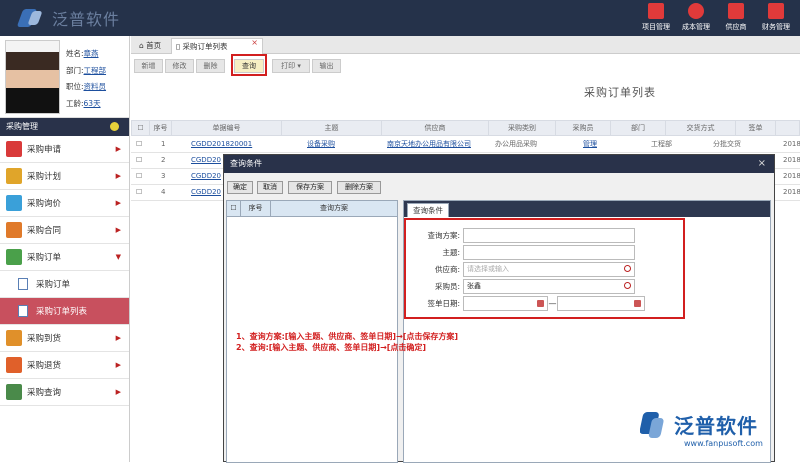 The height and width of the screenshot is (463, 800). Describe the element at coordinates (723, 443) in the screenshot. I see `brand-url: www.fanpusoft.com` at that location.